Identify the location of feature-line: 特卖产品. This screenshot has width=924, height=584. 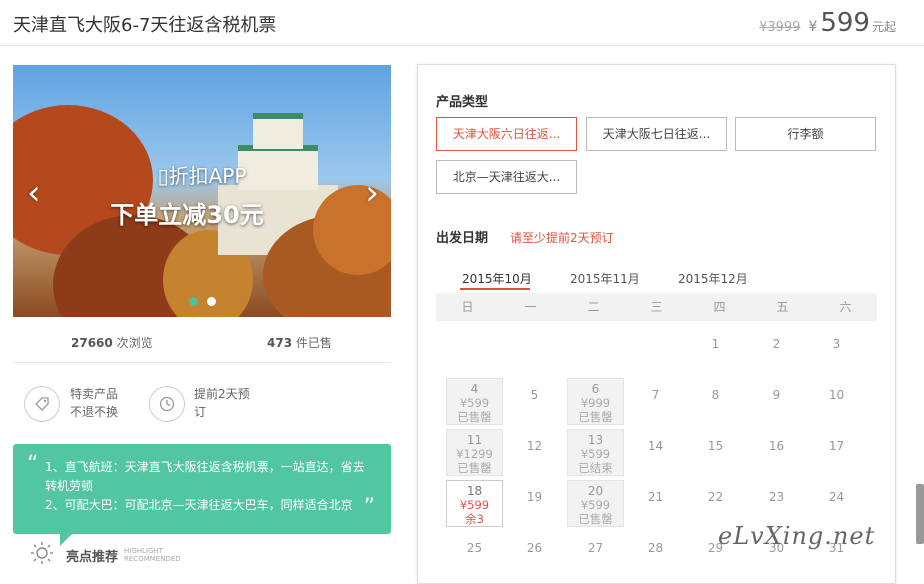
(94, 394).